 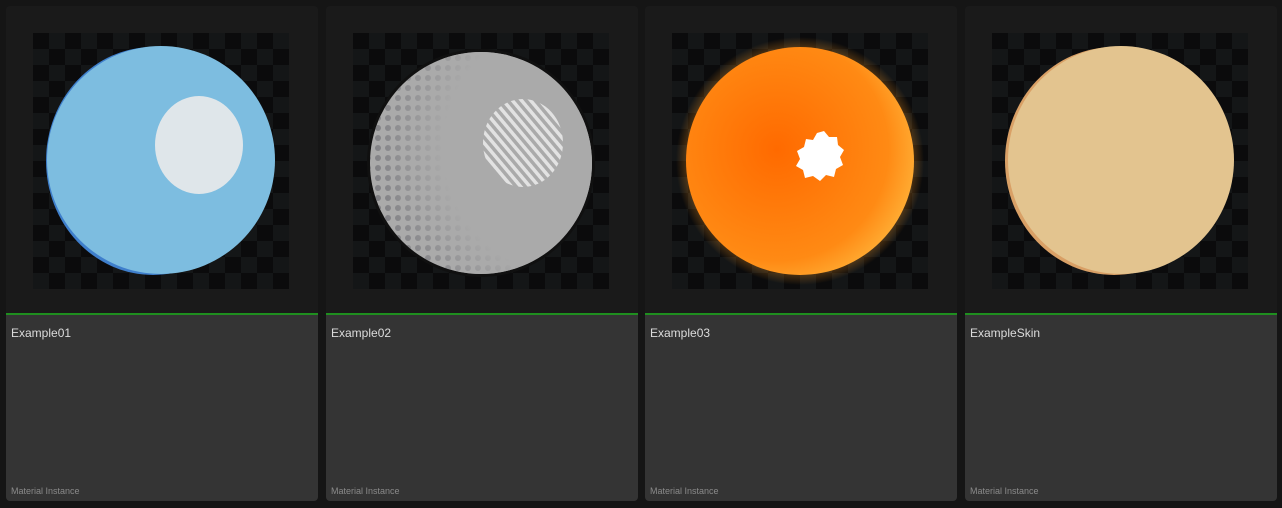 I want to click on asset-info: Example03 Material Instance, so click(x=801, y=408).